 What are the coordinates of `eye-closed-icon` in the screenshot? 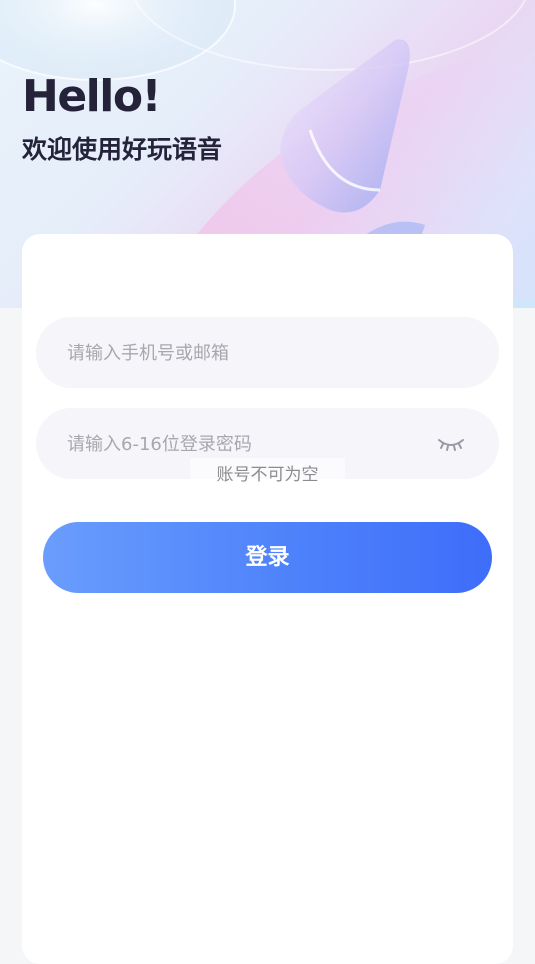 It's located at (451, 443).